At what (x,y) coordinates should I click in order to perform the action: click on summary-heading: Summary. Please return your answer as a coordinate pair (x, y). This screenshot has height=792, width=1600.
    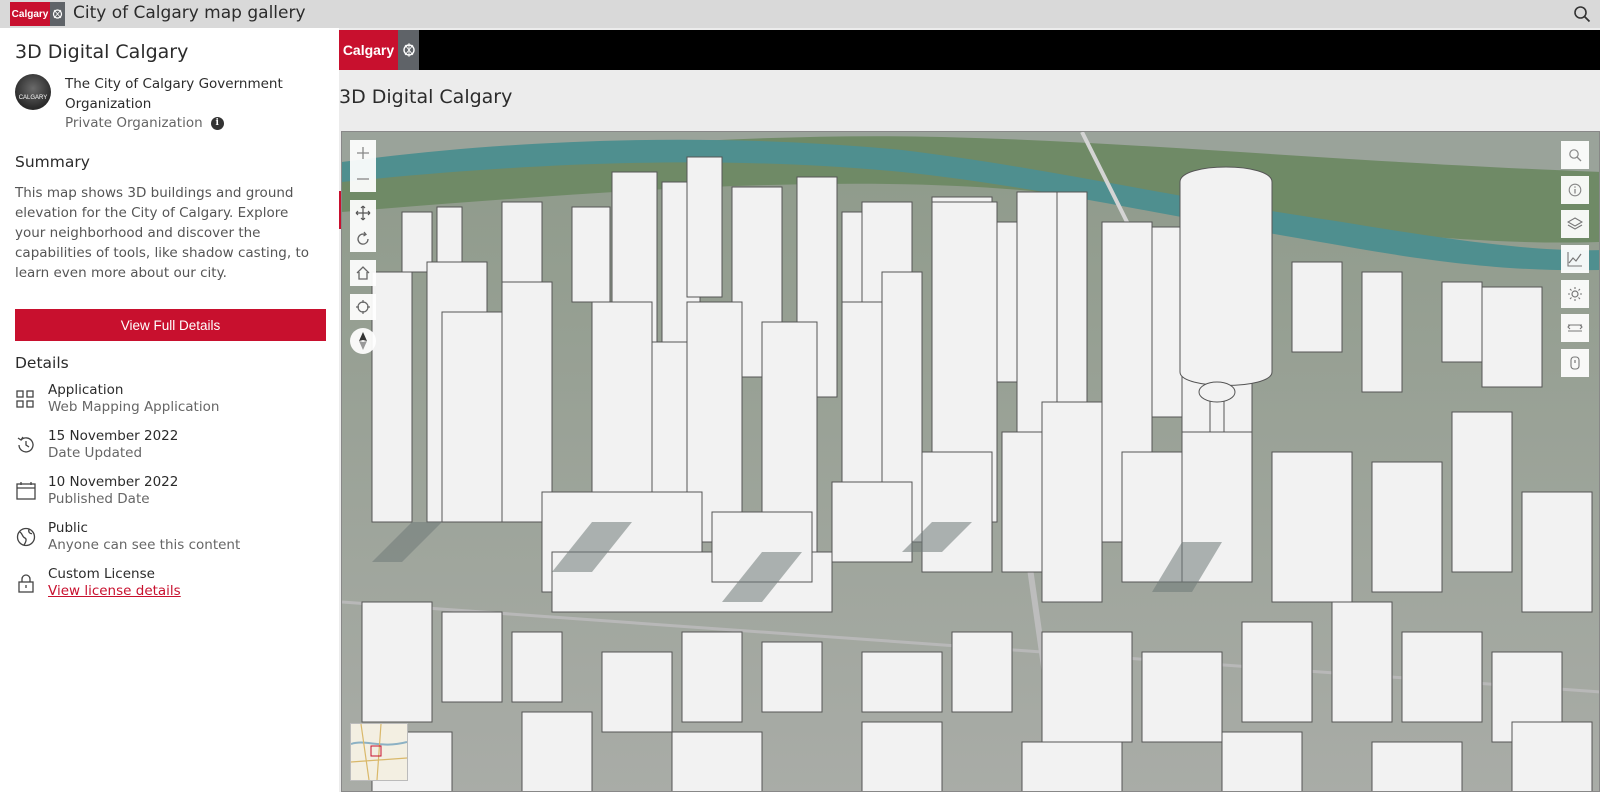
    Looking at the image, I should click on (52, 162).